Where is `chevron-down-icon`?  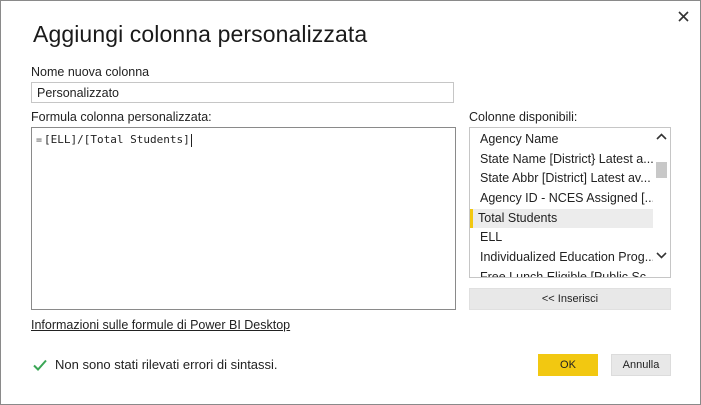 chevron-down-icon is located at coordinates (661, 255).